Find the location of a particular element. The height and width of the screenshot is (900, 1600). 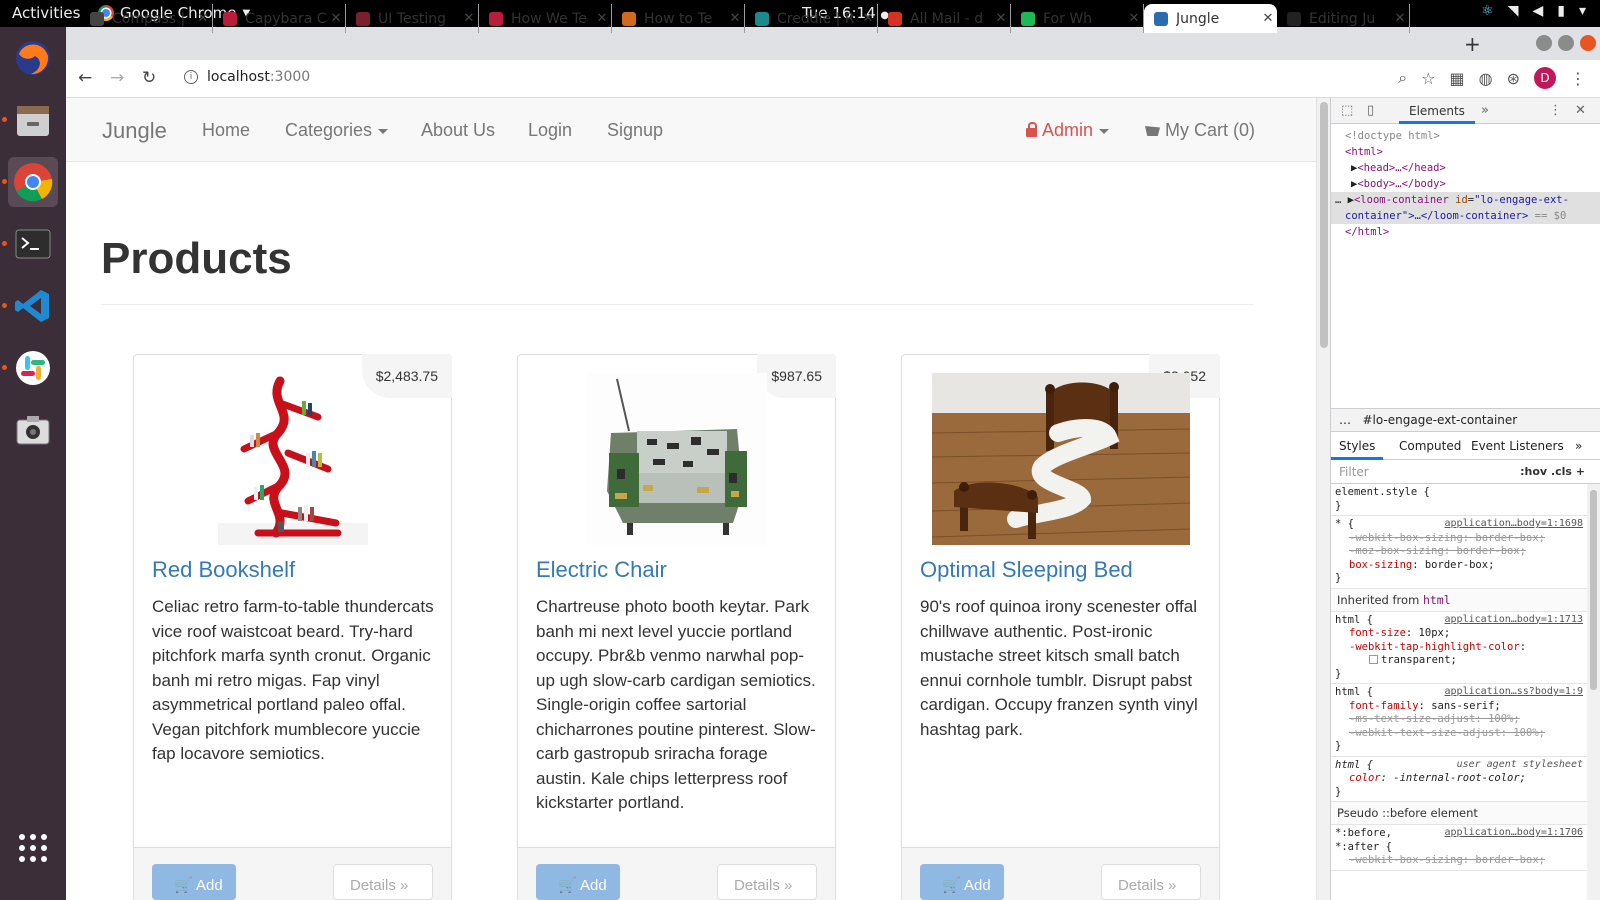

tab-styles: Styles is located at coordinates (1357, 446).